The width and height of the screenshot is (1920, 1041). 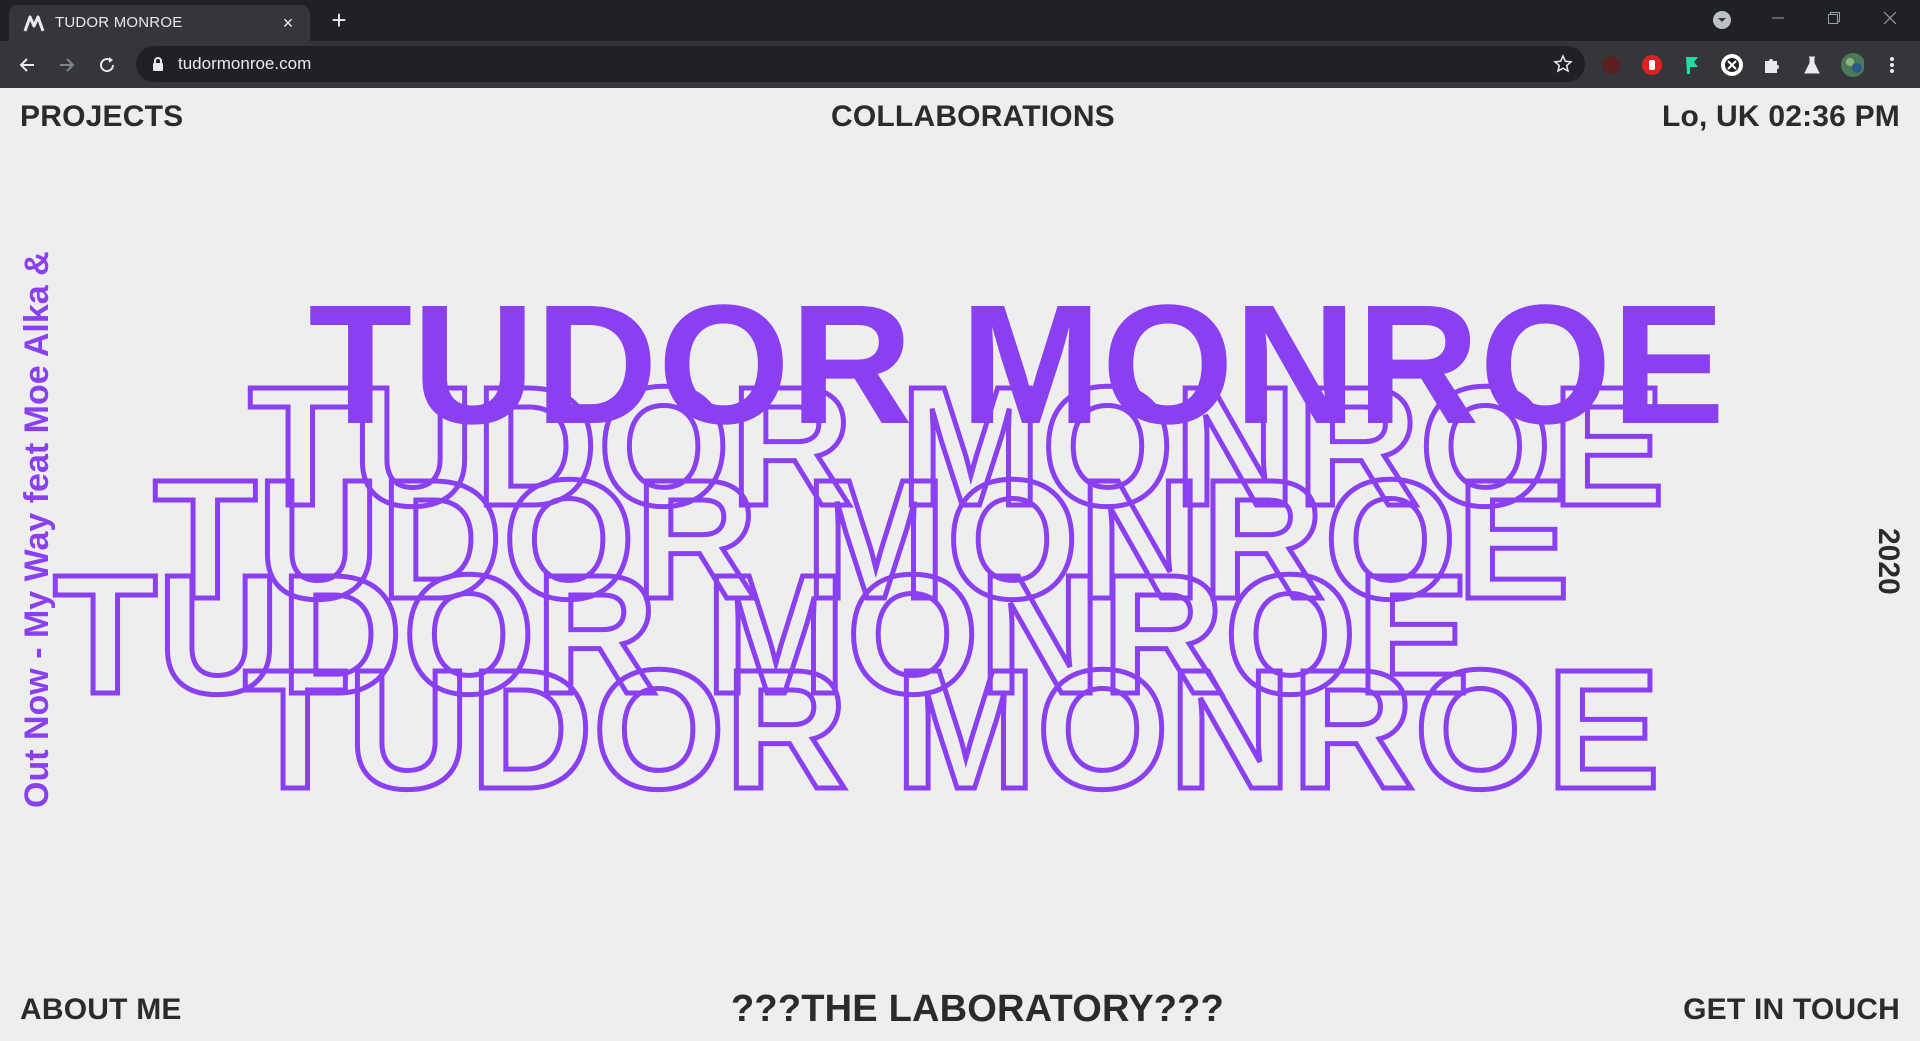 I want to click on browser-toolbar: tudormonroe.com, so click(x=960, y=64).